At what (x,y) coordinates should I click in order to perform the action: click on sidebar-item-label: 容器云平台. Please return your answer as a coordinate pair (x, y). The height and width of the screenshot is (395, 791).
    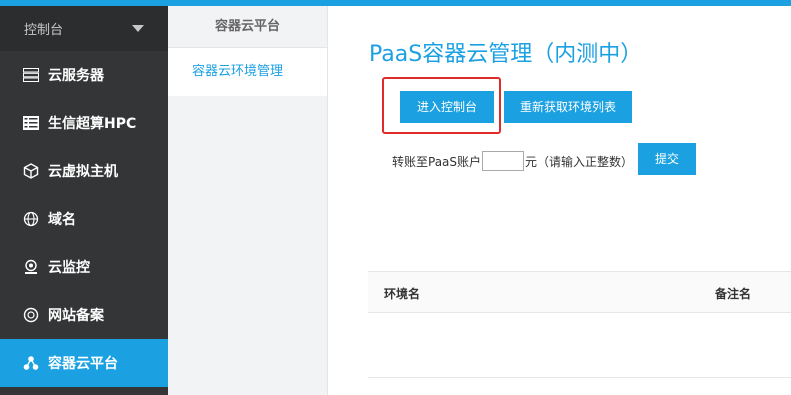
    Looking at the image, I should click on (83, 364).